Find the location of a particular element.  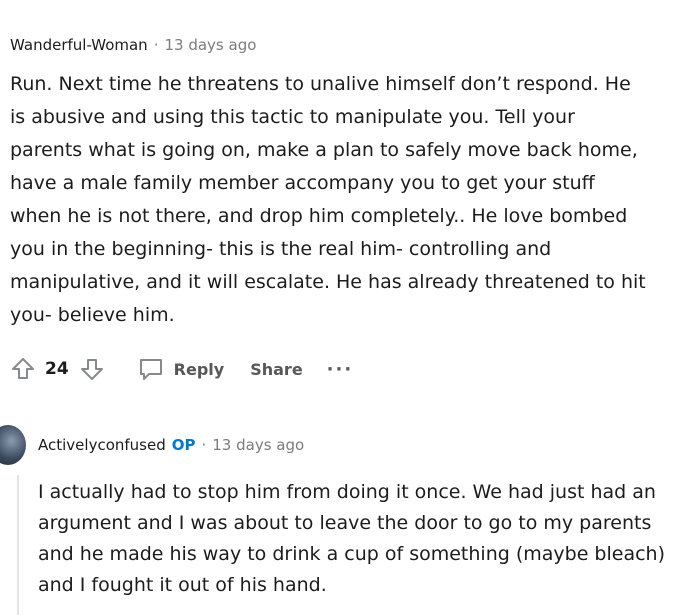

upvote-icon is located at coordinates (23, 368).